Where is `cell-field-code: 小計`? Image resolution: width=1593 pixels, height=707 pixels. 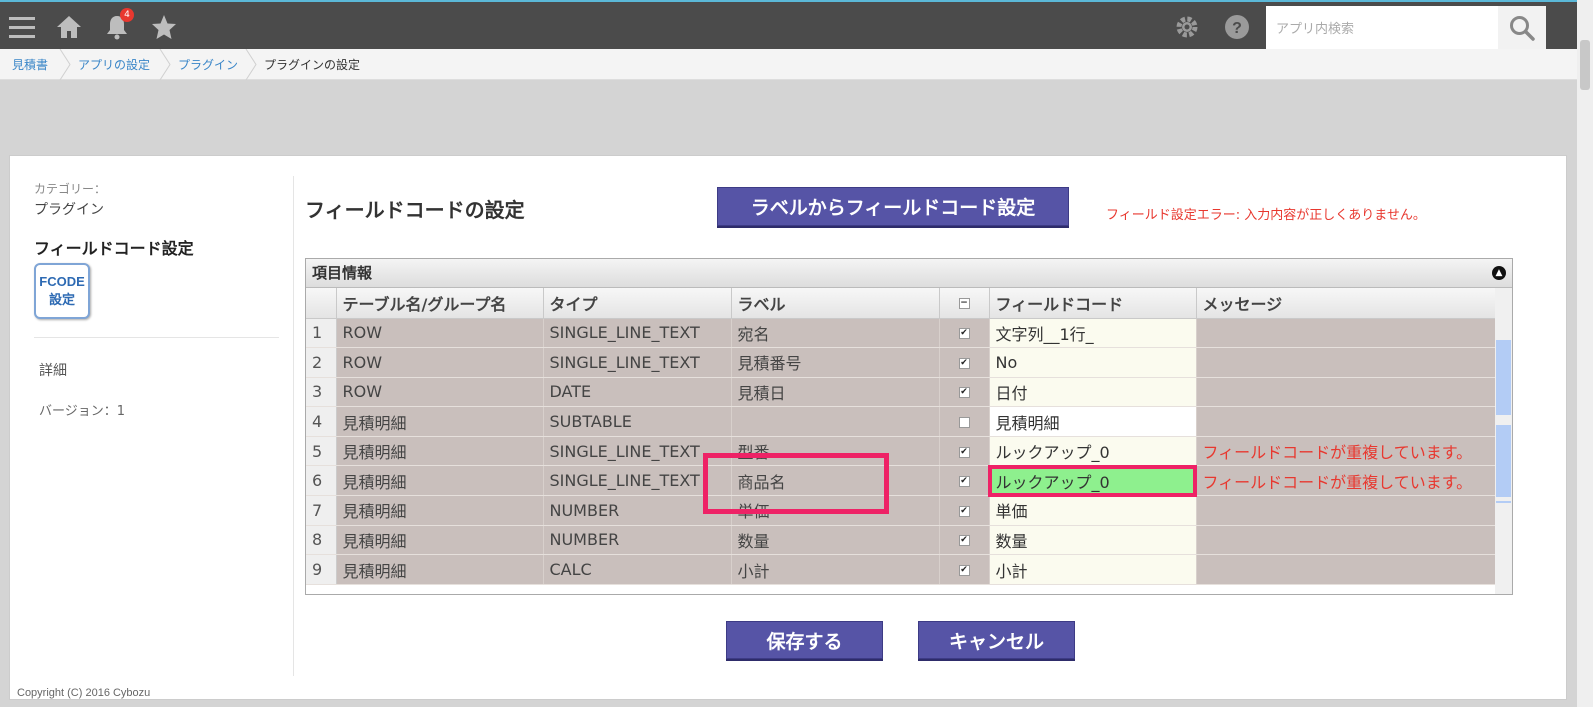 cell-field-code: 小計 is located at coordinates (1093, 569).